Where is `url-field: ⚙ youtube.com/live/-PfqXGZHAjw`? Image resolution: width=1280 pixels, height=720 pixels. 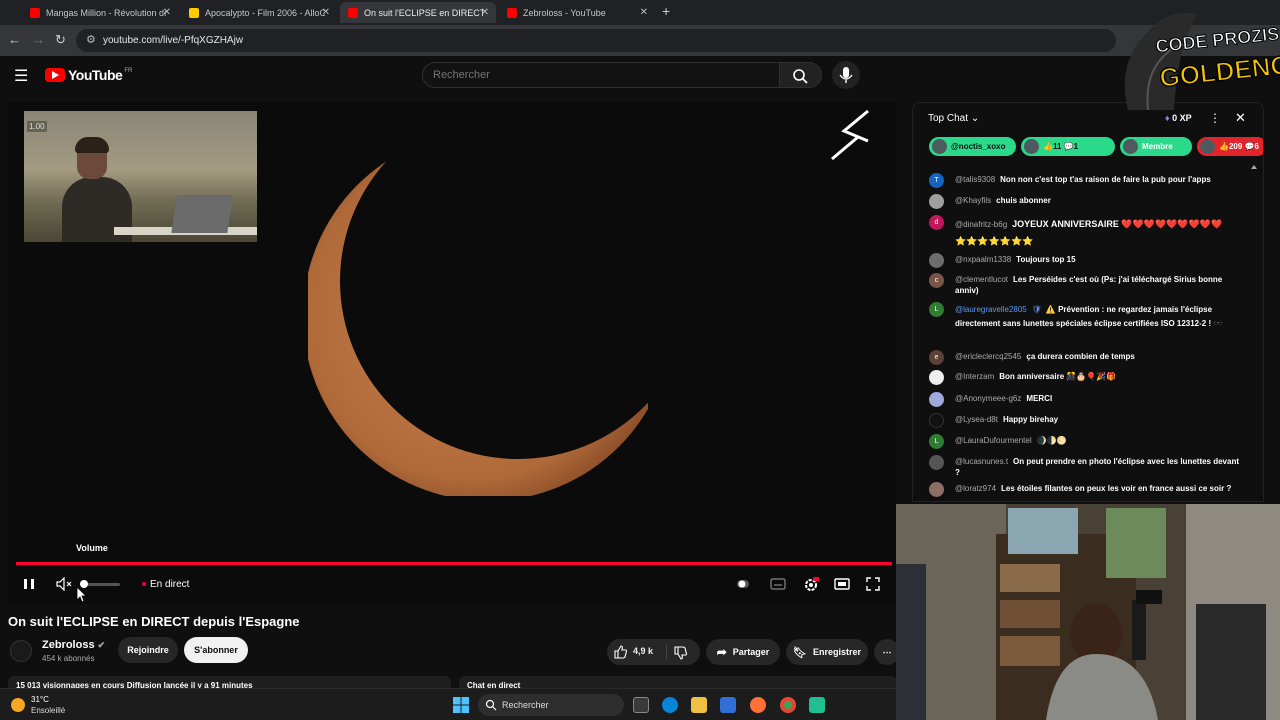
url-field: ⚙ youtube.com/live/-PfqXGZHAjw is located at coordinates (596, 40).